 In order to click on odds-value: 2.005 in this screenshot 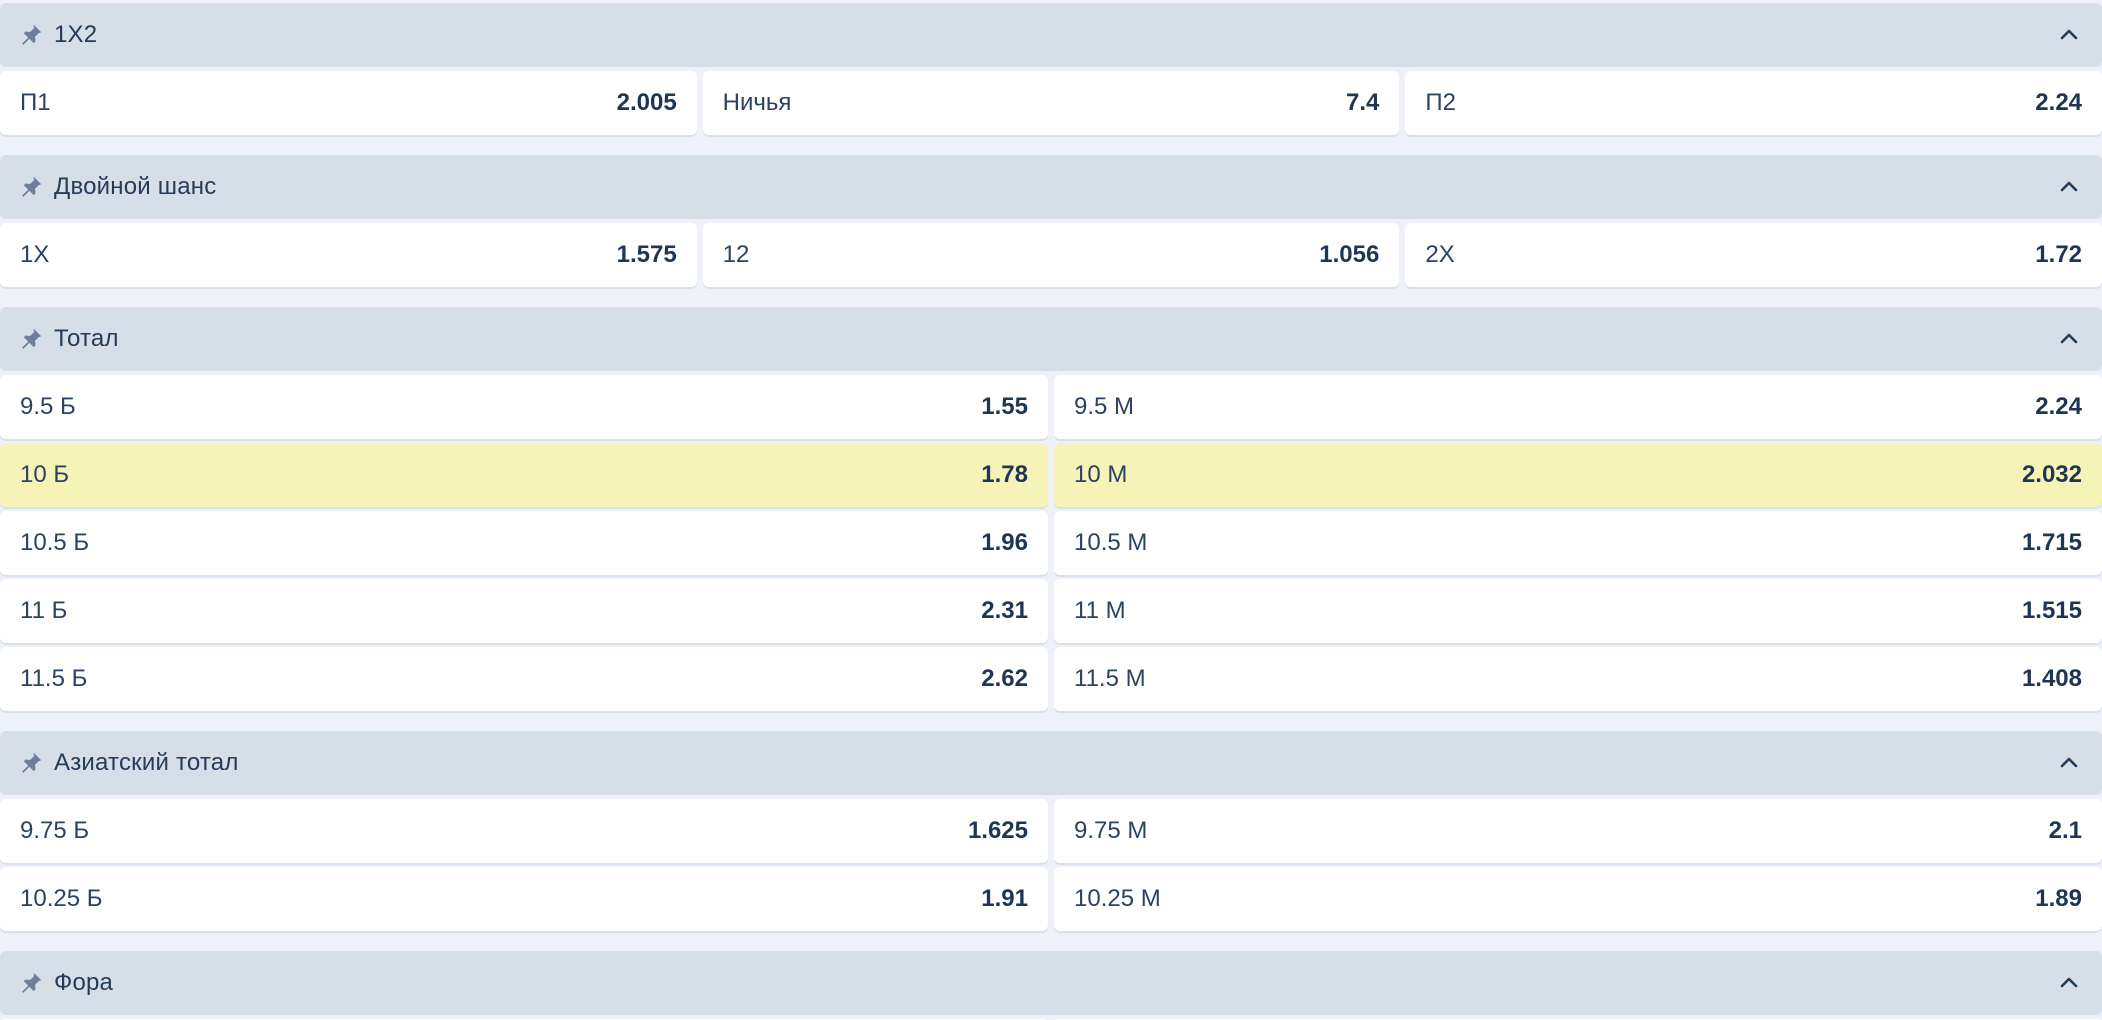, I will do `click(646, 102)`.